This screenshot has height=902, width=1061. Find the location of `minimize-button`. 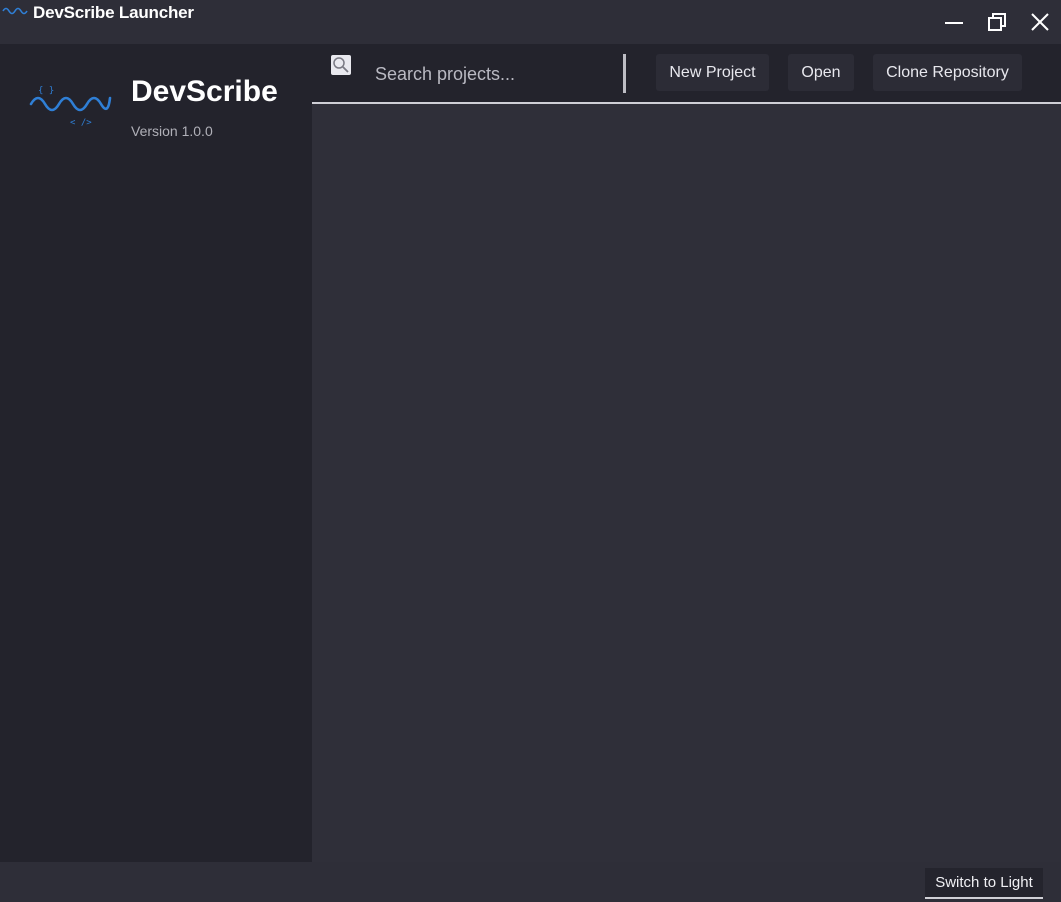

minimize-button is located at coordinates (954, 22).